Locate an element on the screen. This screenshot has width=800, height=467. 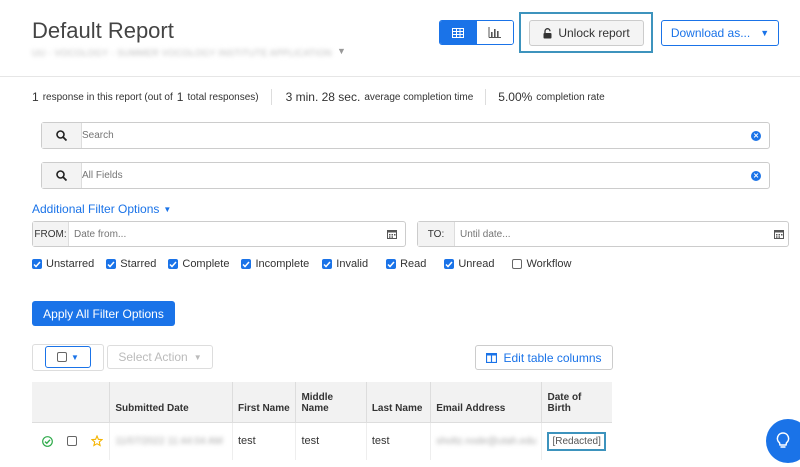
edit-table-columns-button: Edit table columns is located at coordinates (544, 357).